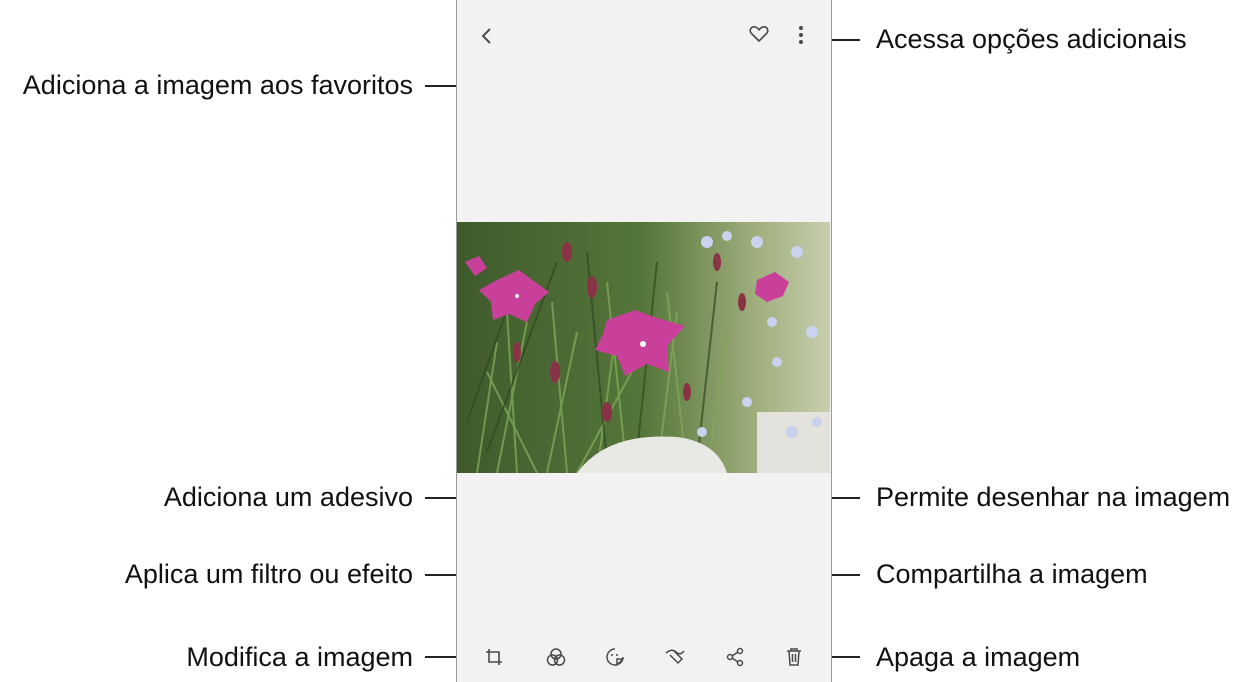  I want to click on callout-more-options: Acessa opções adicionais, so click(1031, 39).